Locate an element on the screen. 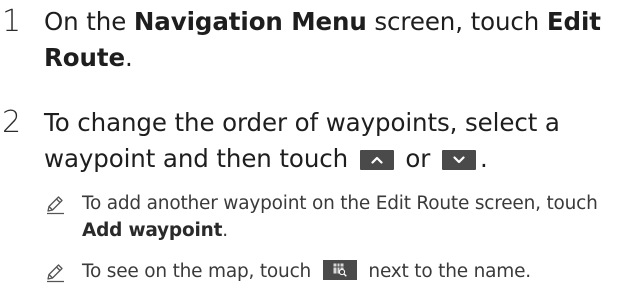 This screenshot has width=643, height=293. chevron-up-icon is located at coordinates (376, 160).